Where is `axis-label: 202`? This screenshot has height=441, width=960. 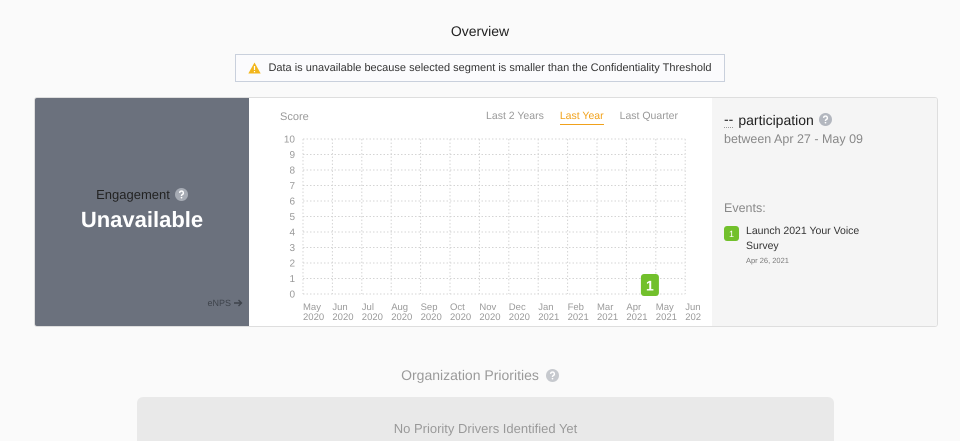
axis-label: 202 is located at coordinates (693, 317).